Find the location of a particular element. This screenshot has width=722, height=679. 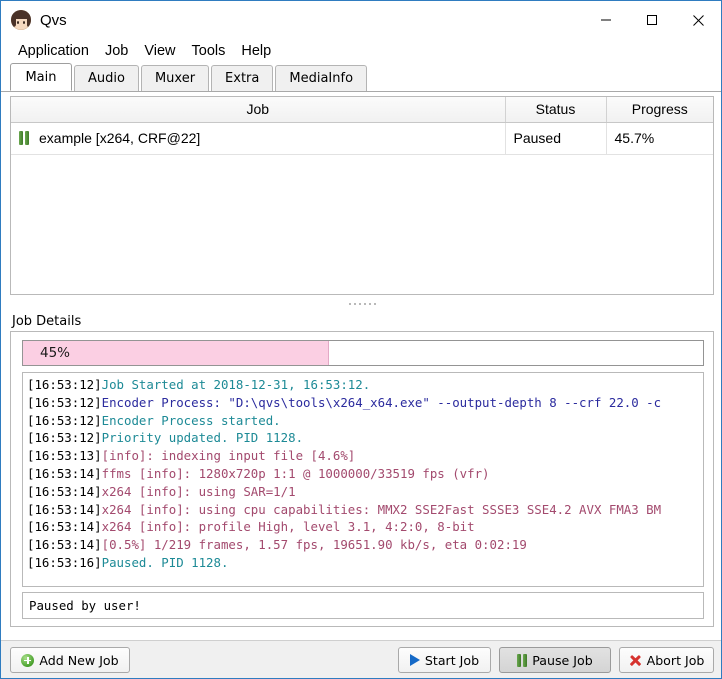

start-job-label: Start Job is located at coordinates (452, 660).